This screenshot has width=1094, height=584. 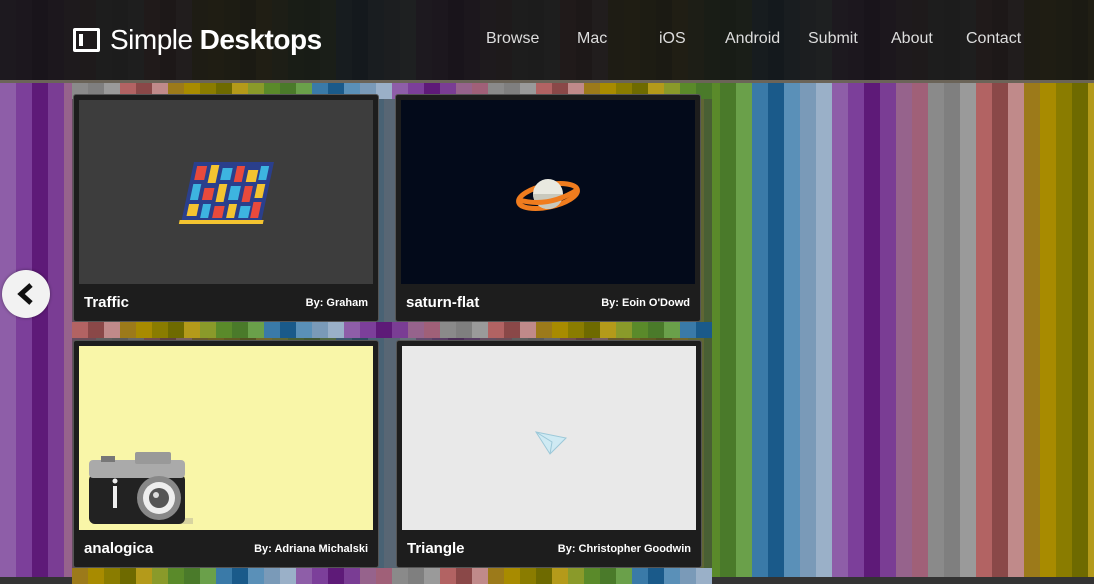 I want to click on site-logo: Simple Desktops, so click(x=197, y=40).